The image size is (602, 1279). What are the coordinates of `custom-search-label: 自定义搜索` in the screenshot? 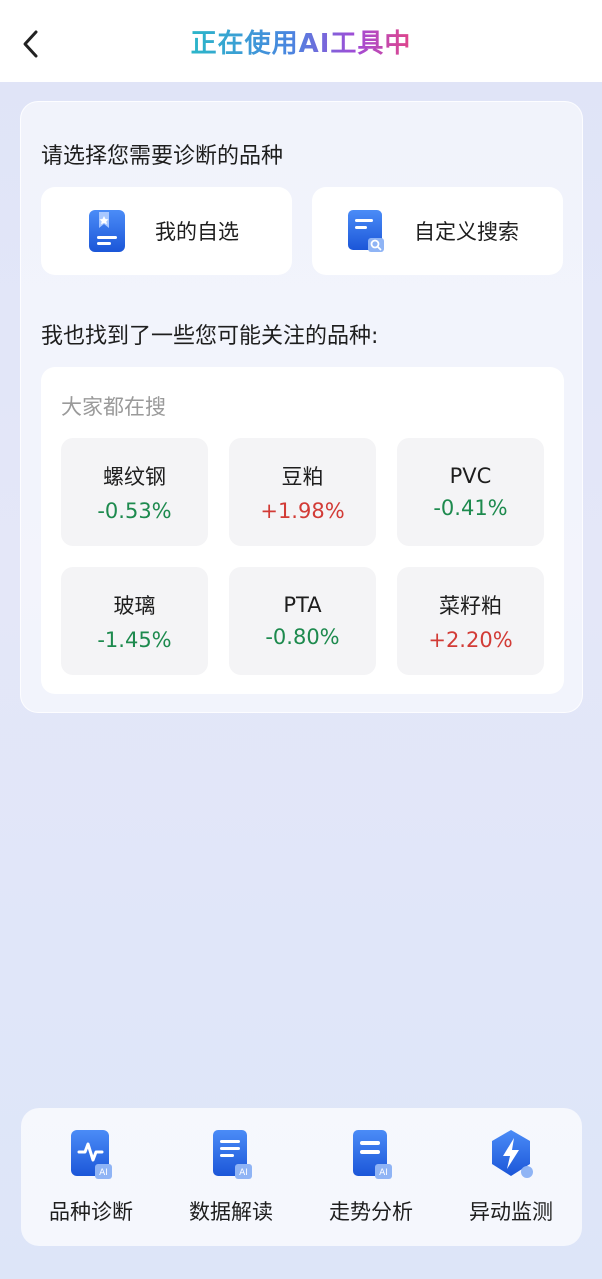 It's located at (466, 232).